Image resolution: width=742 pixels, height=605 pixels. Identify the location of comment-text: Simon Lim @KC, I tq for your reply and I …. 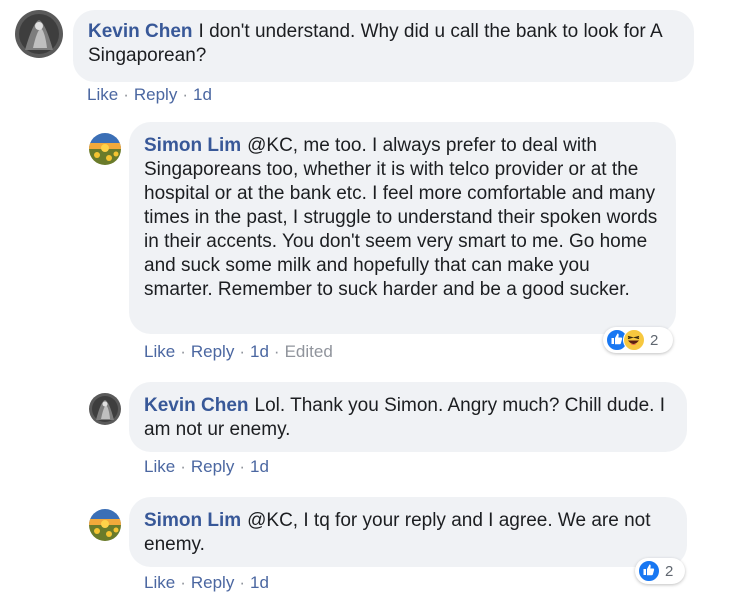
(408, 533).